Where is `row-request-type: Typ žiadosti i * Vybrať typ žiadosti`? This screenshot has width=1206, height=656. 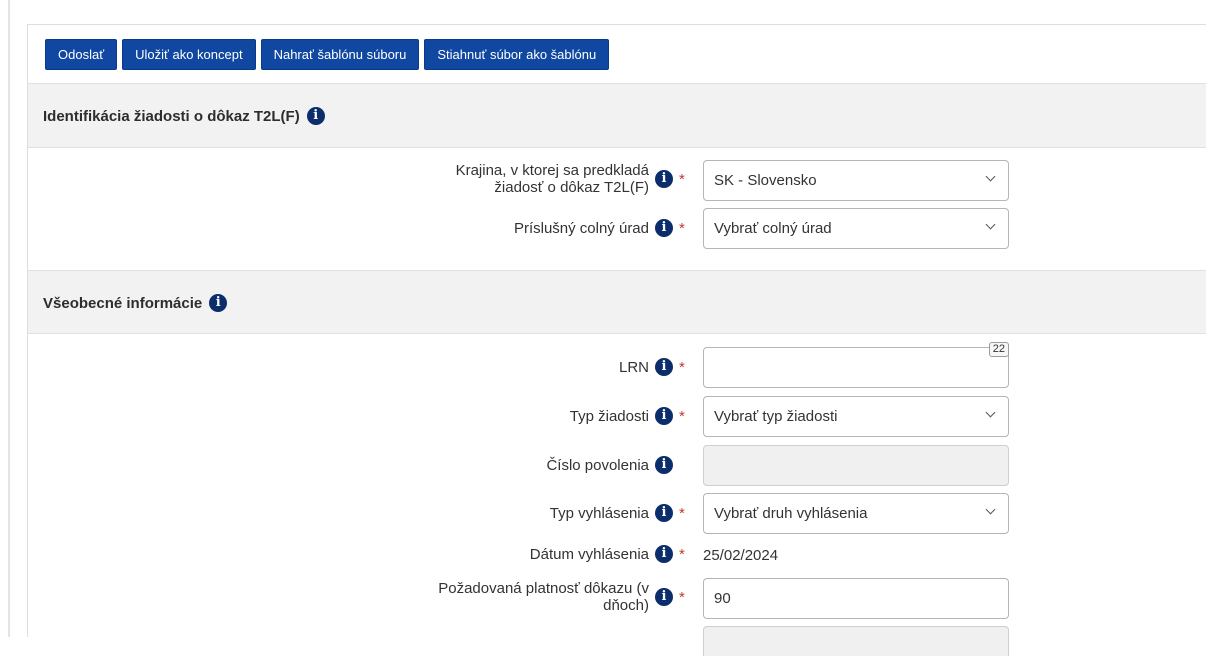 row-request-type: Typ žiadosti i * Vybrať typ žiadosti is located at coordinates (617, 417).